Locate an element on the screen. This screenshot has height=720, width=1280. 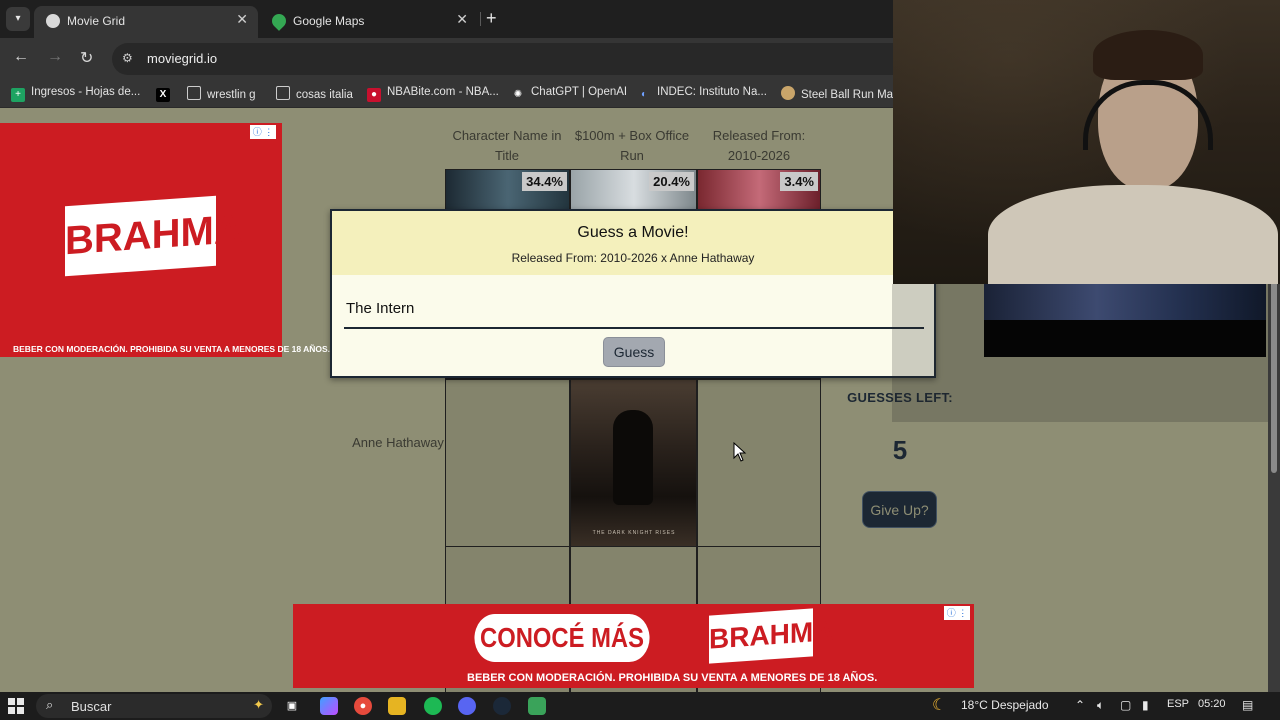
tab-label: Movie Grid is located at coordinates (96, 21).